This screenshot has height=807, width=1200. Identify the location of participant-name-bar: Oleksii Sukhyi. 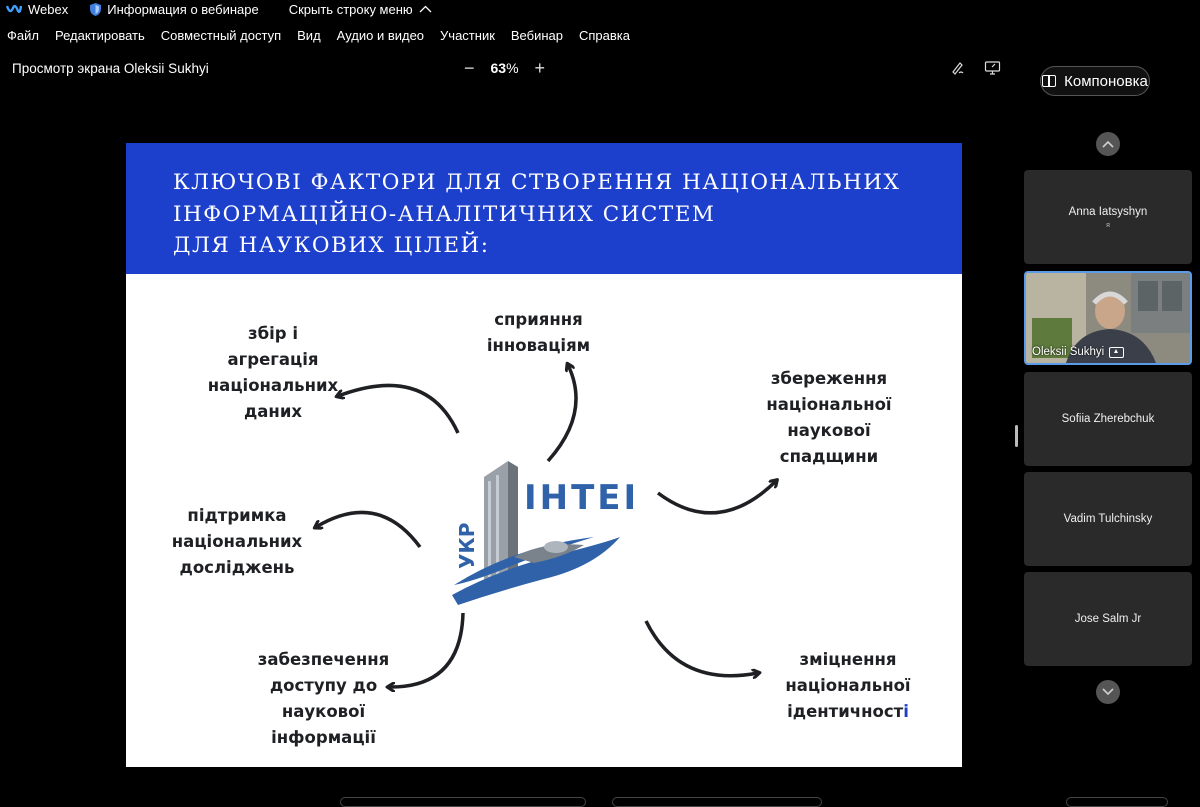
(1078, 352).